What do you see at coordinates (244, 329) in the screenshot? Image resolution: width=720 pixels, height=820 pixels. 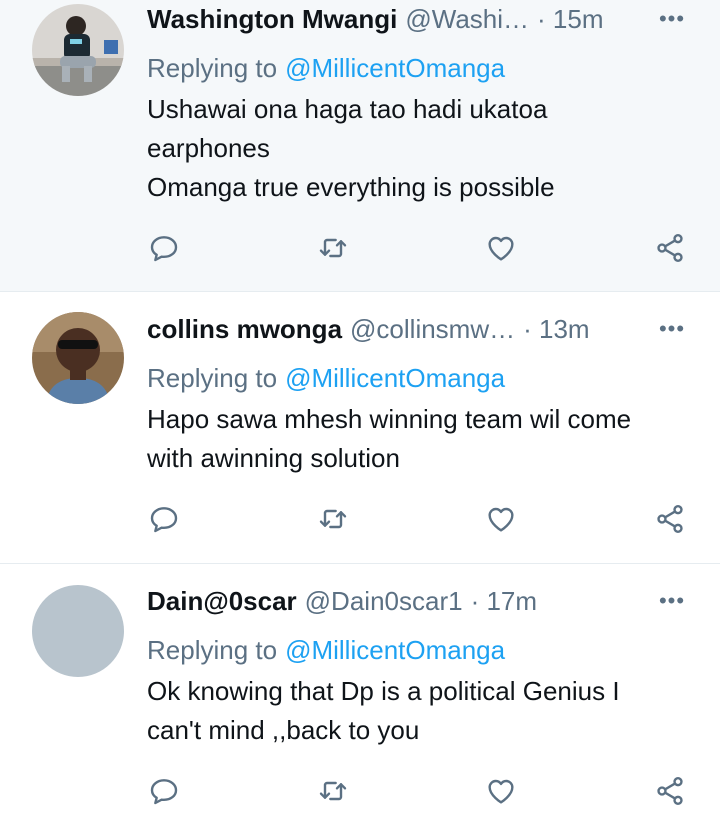 I see `author-name: collins mwonga` at bounding box center [244, 329].